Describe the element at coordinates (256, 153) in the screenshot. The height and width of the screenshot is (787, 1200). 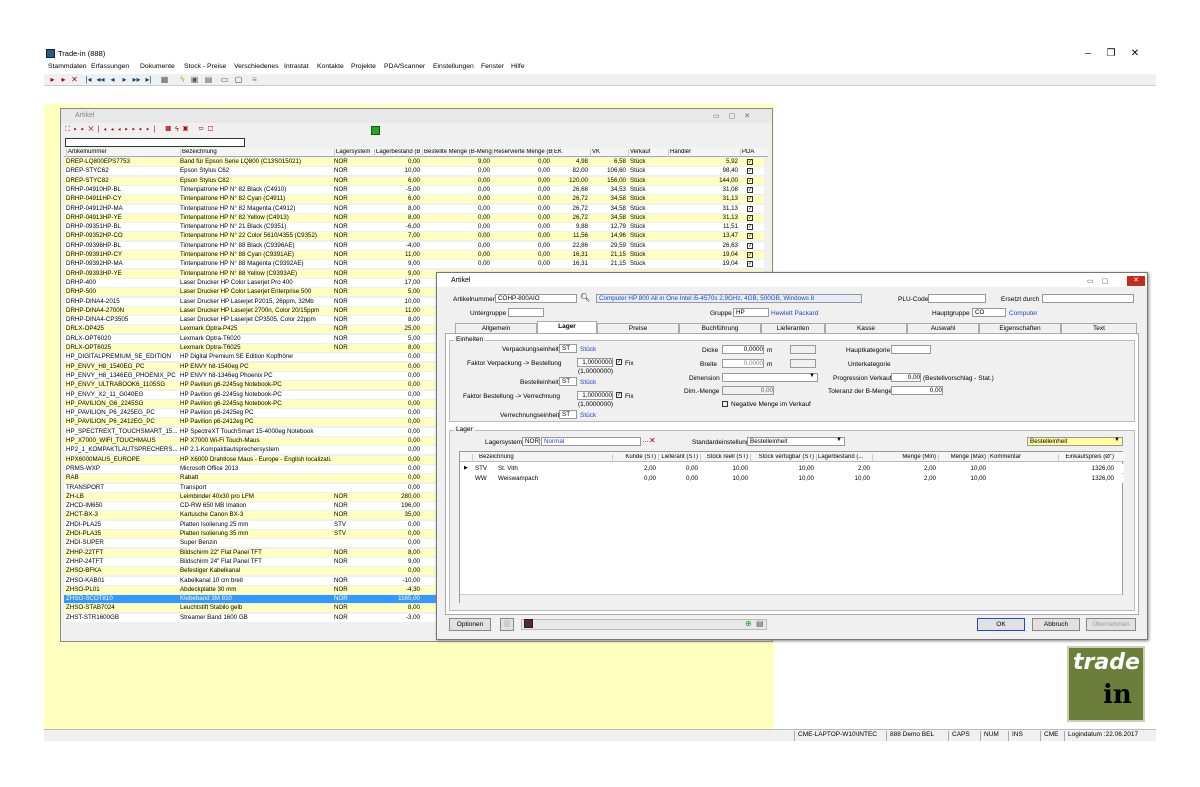
I see `col-bezeichnung: Bezeichnung` at that location.